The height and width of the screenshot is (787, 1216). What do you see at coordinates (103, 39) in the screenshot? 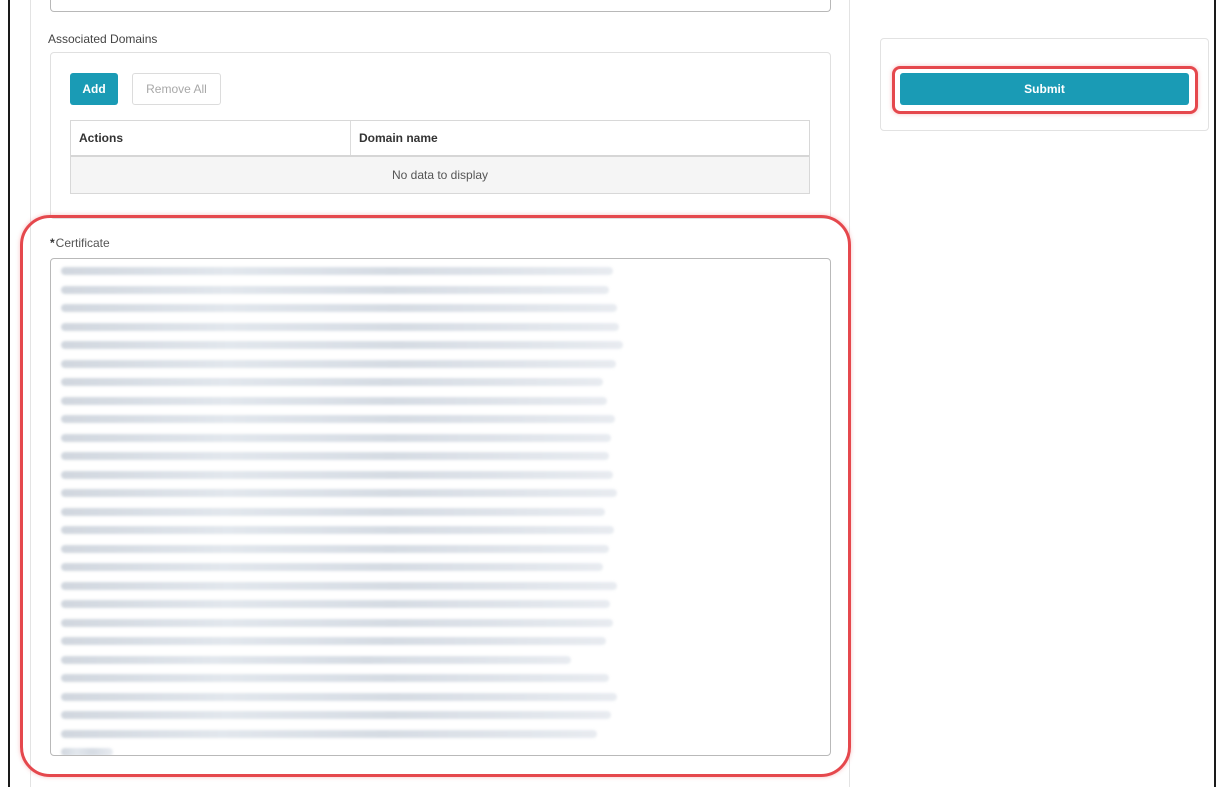
I see `associated-domains-label: Associated Domains` at bounding box center [103, 39].